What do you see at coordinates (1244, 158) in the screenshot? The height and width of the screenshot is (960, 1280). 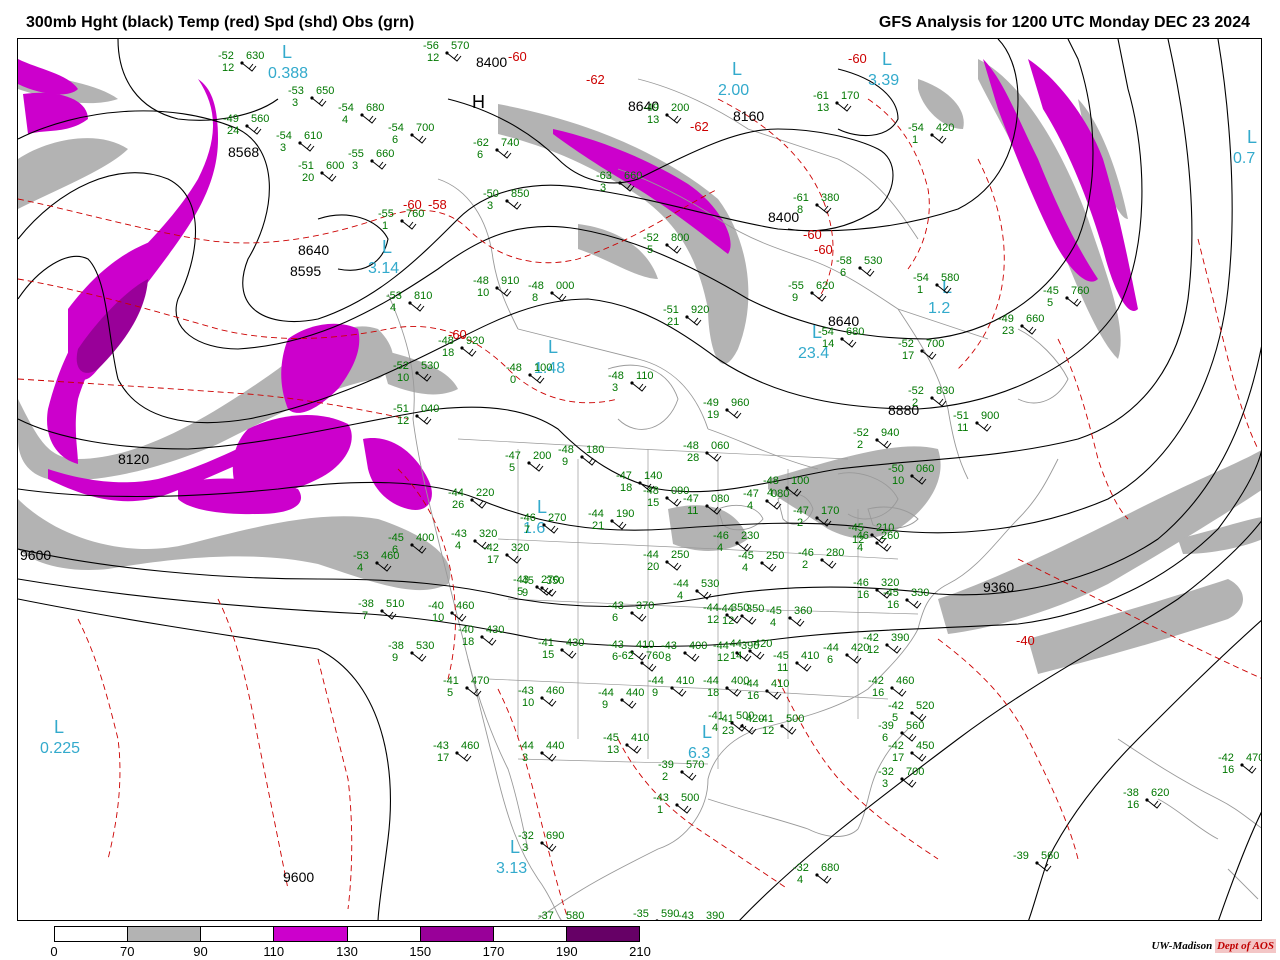 I see `pressure-center-value: 0.7` at bounding box center [1244, 158].